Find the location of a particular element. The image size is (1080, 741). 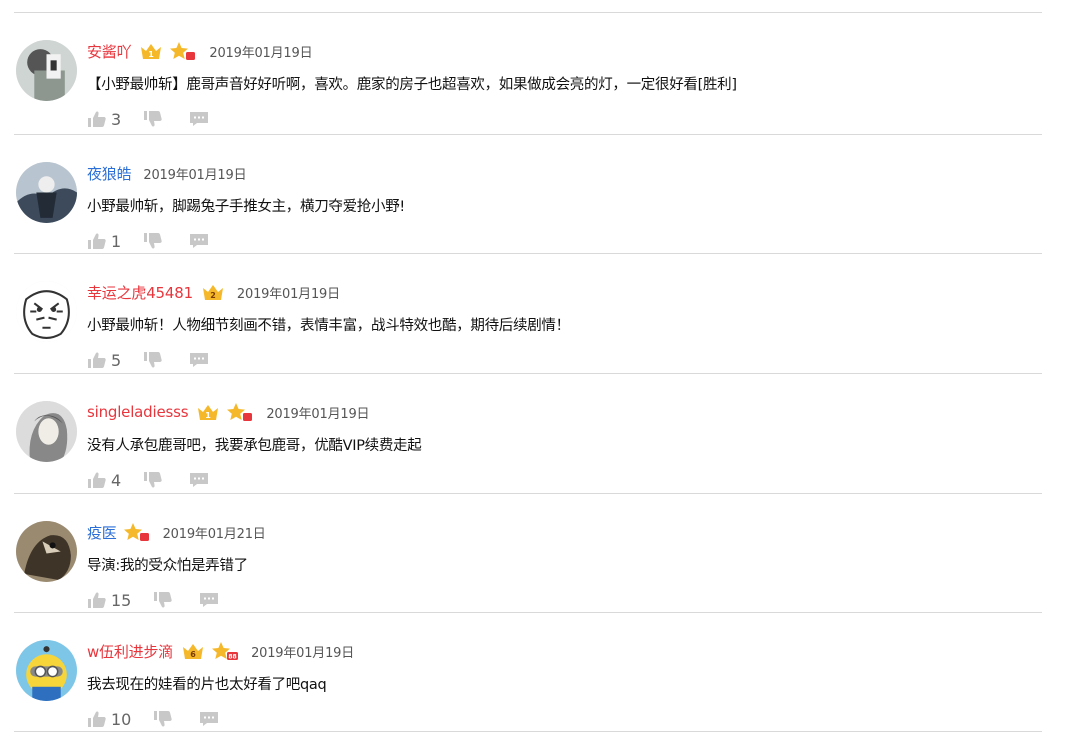

like-button: 10 is located at coordinates (109, 719).